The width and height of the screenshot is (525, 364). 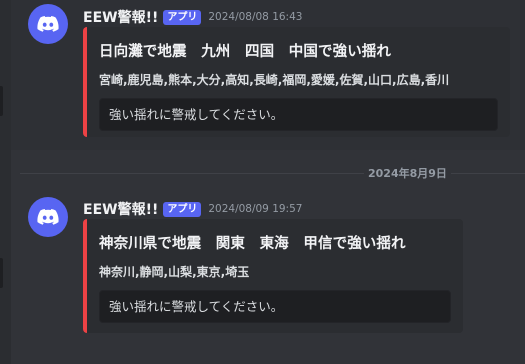 I want to click on embed-title: 神奈川県で地震 関東 東海 甲信で強い揺れ, so click(x=252, y=244).